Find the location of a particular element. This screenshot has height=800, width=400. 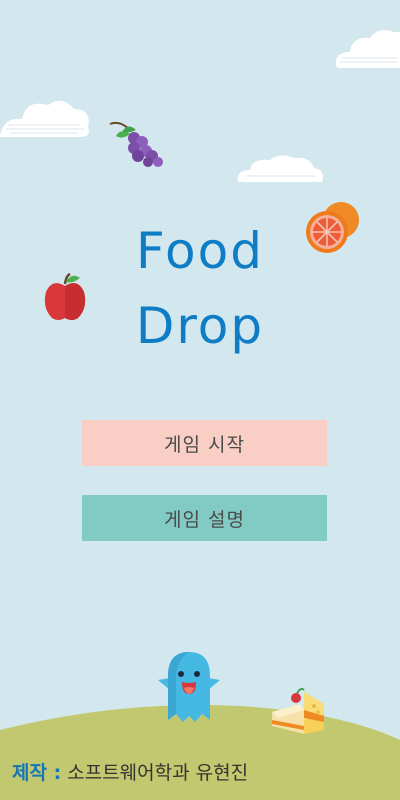

ghost-icon is located at coordinates (189, 687).